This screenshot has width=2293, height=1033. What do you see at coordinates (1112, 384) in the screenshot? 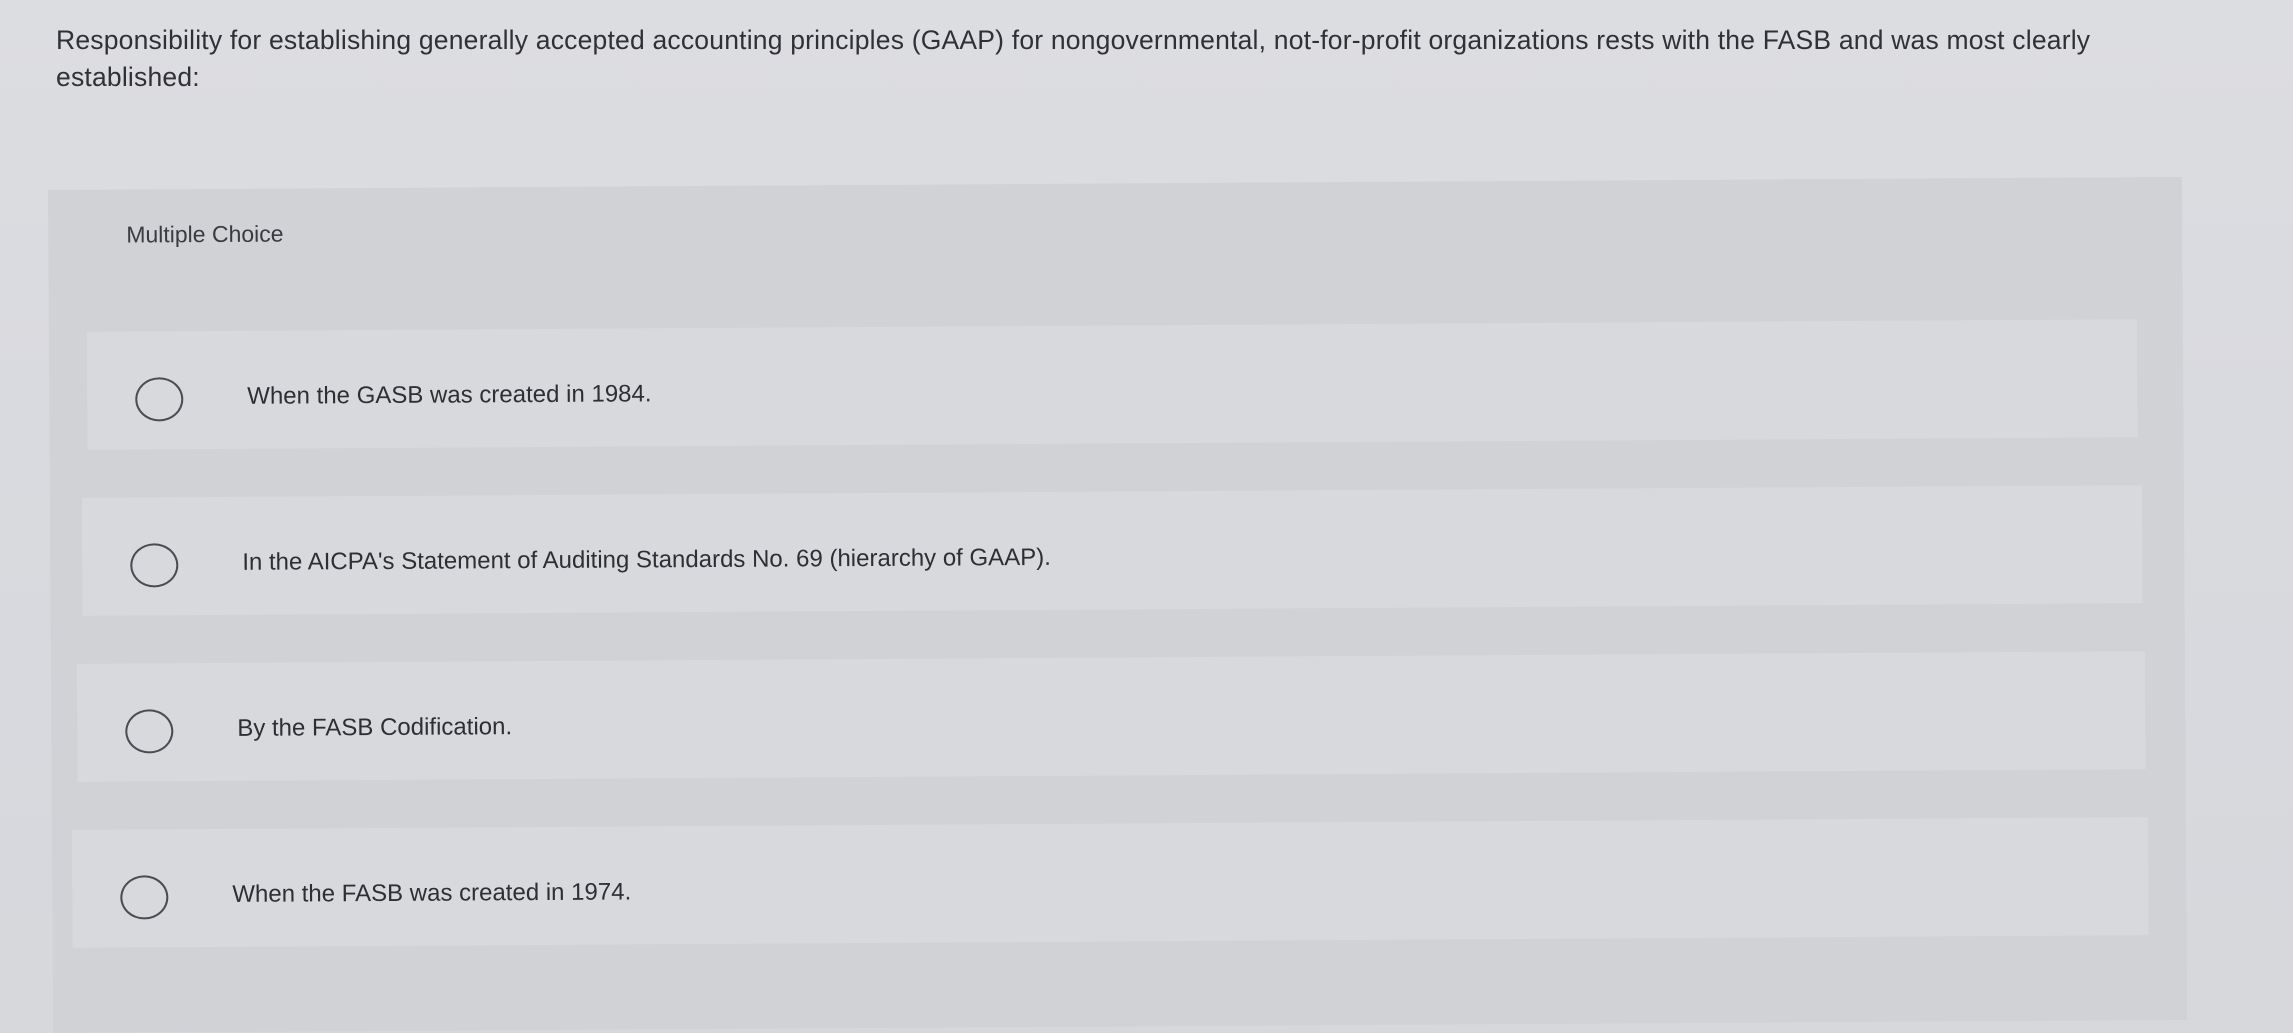
I see `answer-option-1: When the GASB was created in 1984.` at bounding box center [1112, 384].